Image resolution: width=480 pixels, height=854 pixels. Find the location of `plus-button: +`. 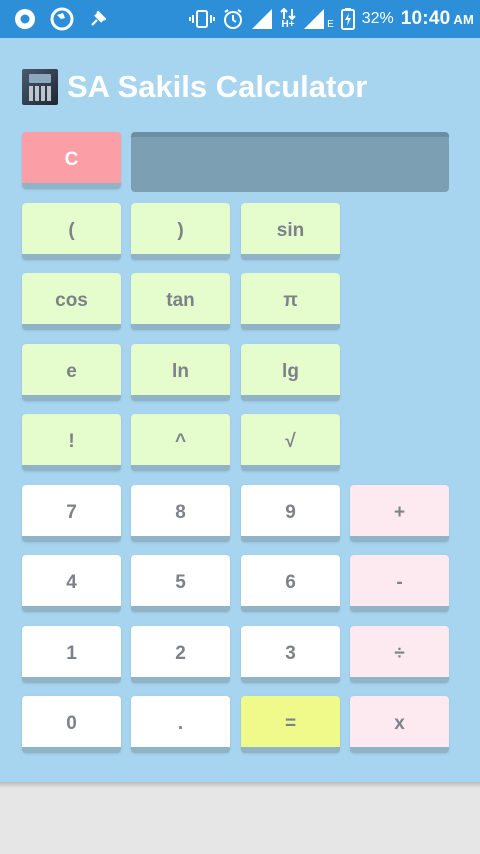

plus-button: + is located at coordinates (399, 513).